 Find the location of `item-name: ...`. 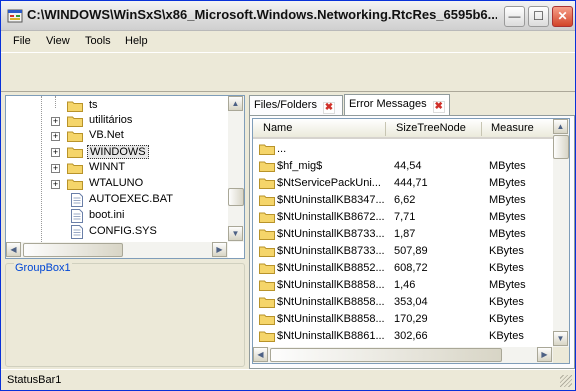

item-name: ... is located at coordinates (282, 149).